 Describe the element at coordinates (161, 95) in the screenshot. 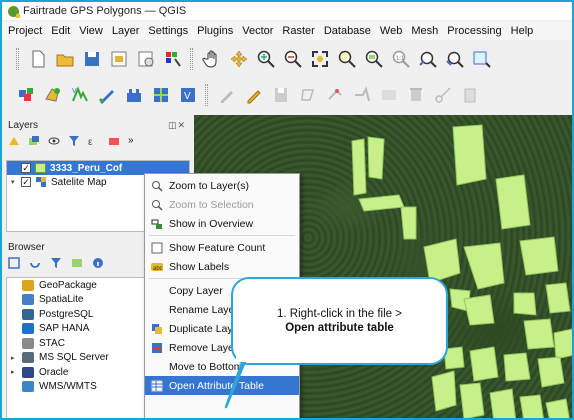

I see `add-wms-layer-icon` at that location.